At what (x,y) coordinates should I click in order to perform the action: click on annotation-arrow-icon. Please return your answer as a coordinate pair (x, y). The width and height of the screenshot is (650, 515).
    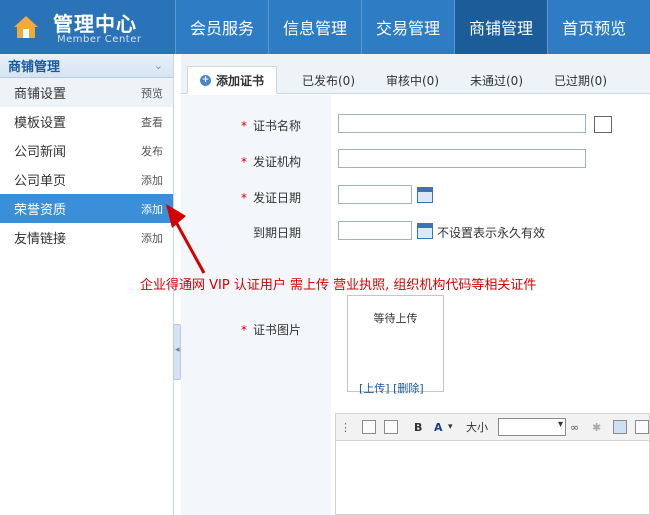
    Looking at the image, I should click on (186, 239).